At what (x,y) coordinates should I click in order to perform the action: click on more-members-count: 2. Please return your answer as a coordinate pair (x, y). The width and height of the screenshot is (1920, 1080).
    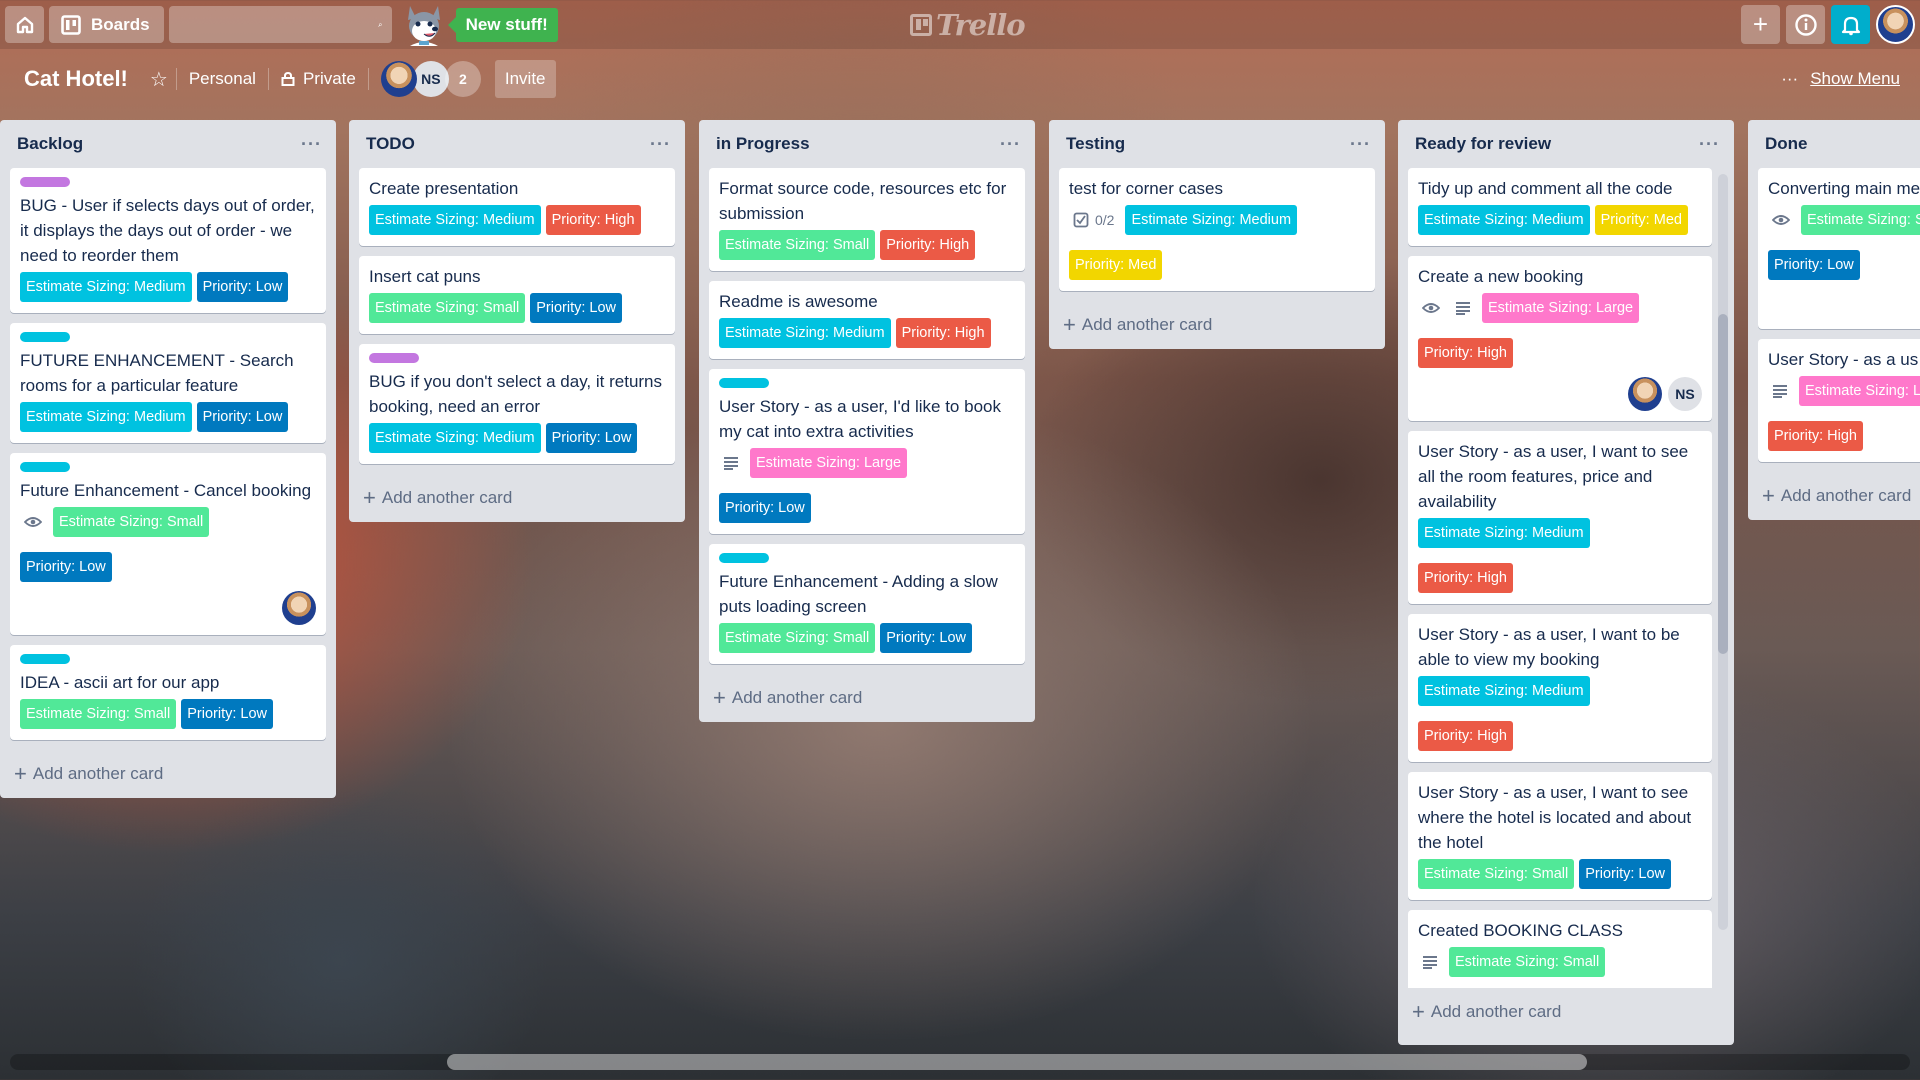
    Looking at the image, I should click on (462, 79).